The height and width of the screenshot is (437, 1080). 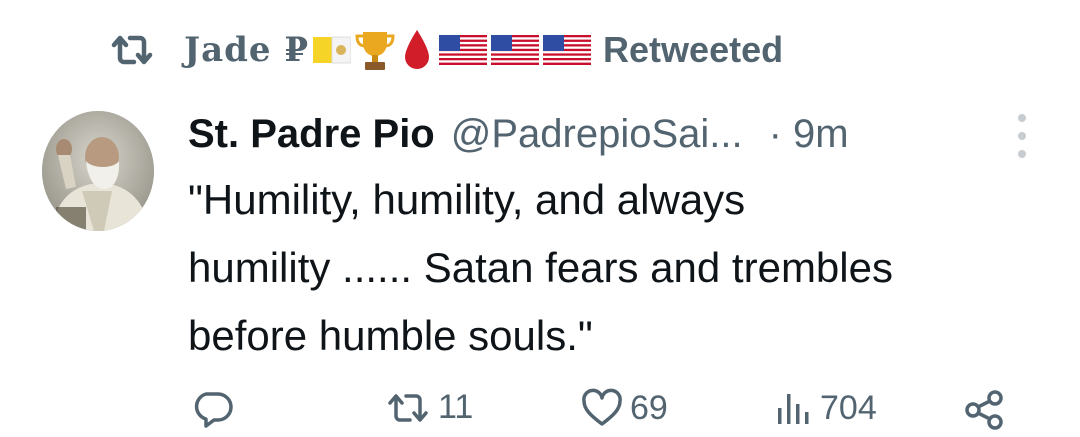 I want to click on reply-icon, so click(x=213, y=408).